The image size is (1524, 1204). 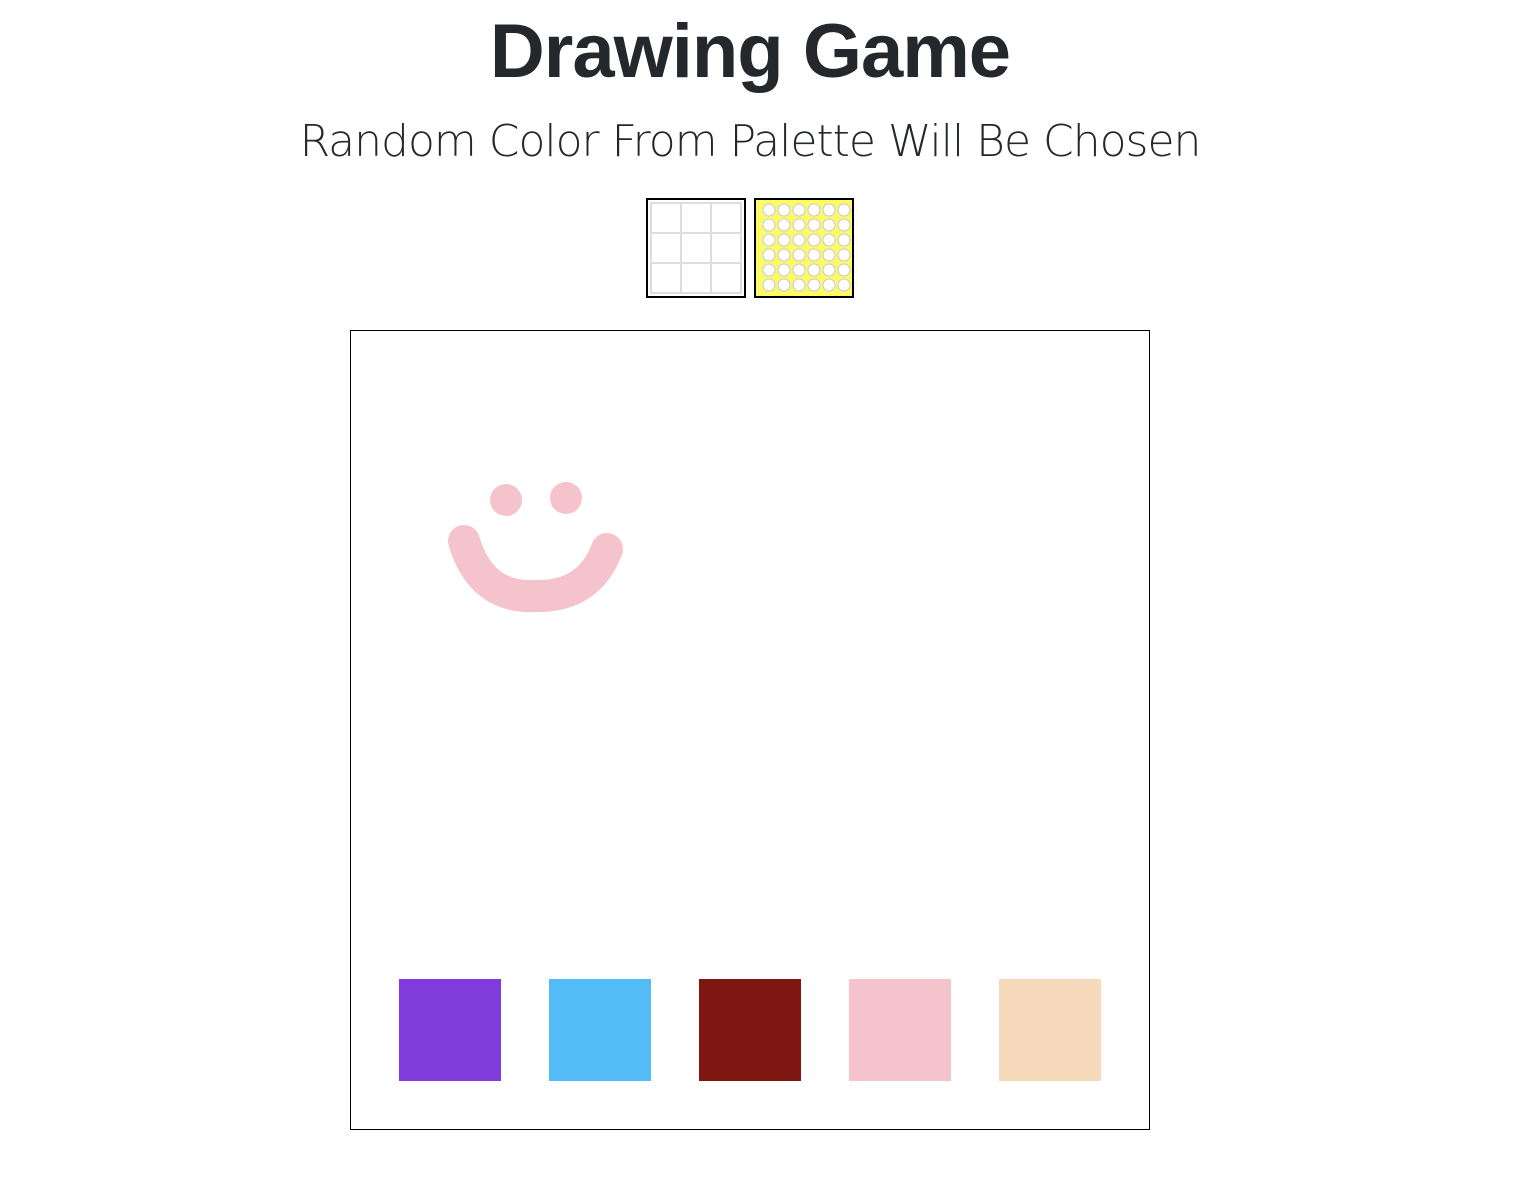 I want to click on dots-mode-button, so click(x=804, y=248).